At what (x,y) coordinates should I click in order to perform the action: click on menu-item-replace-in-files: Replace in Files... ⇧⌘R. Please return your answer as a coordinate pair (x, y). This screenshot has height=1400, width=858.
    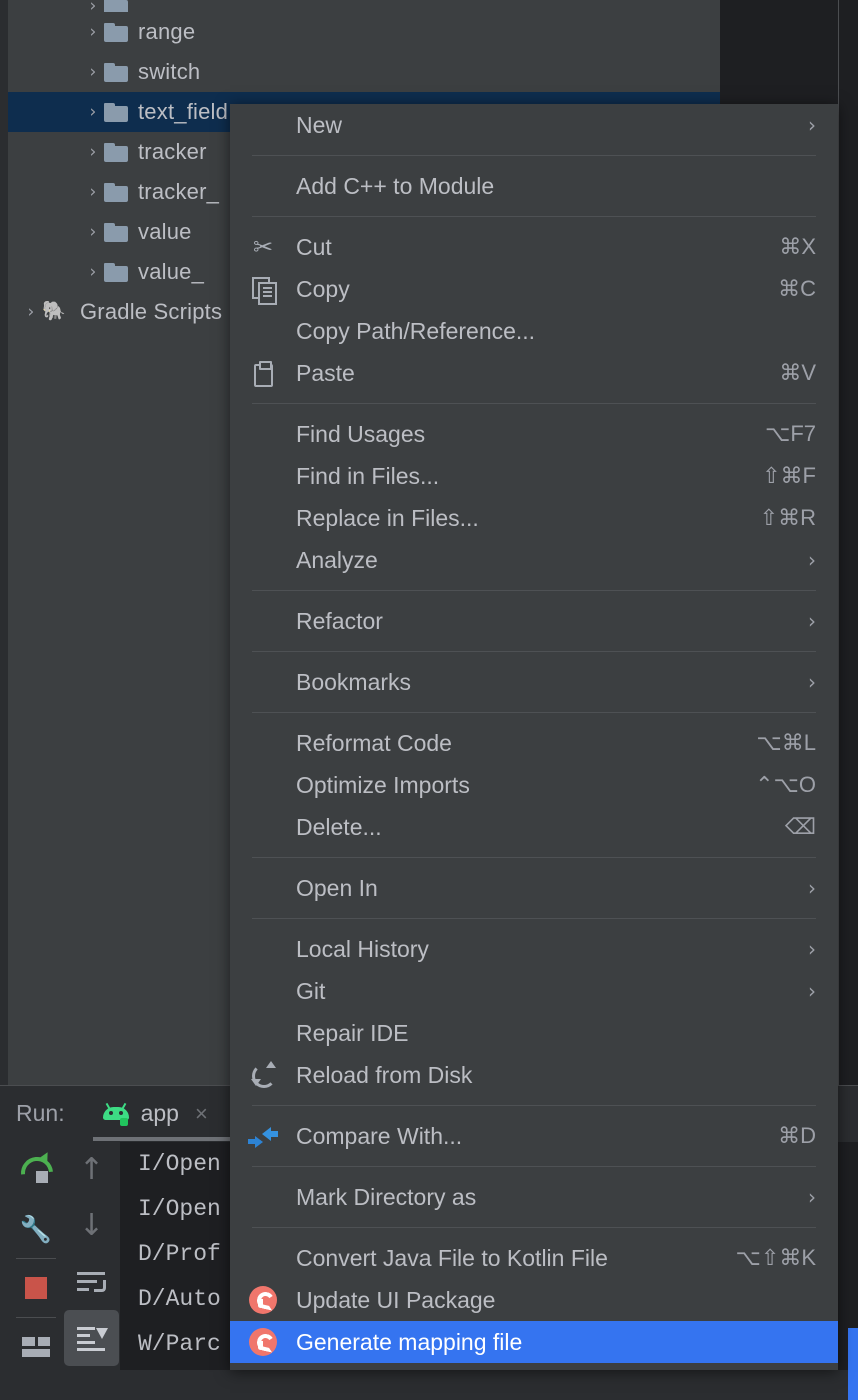
    Looking at the image, I should click on (534, 518).